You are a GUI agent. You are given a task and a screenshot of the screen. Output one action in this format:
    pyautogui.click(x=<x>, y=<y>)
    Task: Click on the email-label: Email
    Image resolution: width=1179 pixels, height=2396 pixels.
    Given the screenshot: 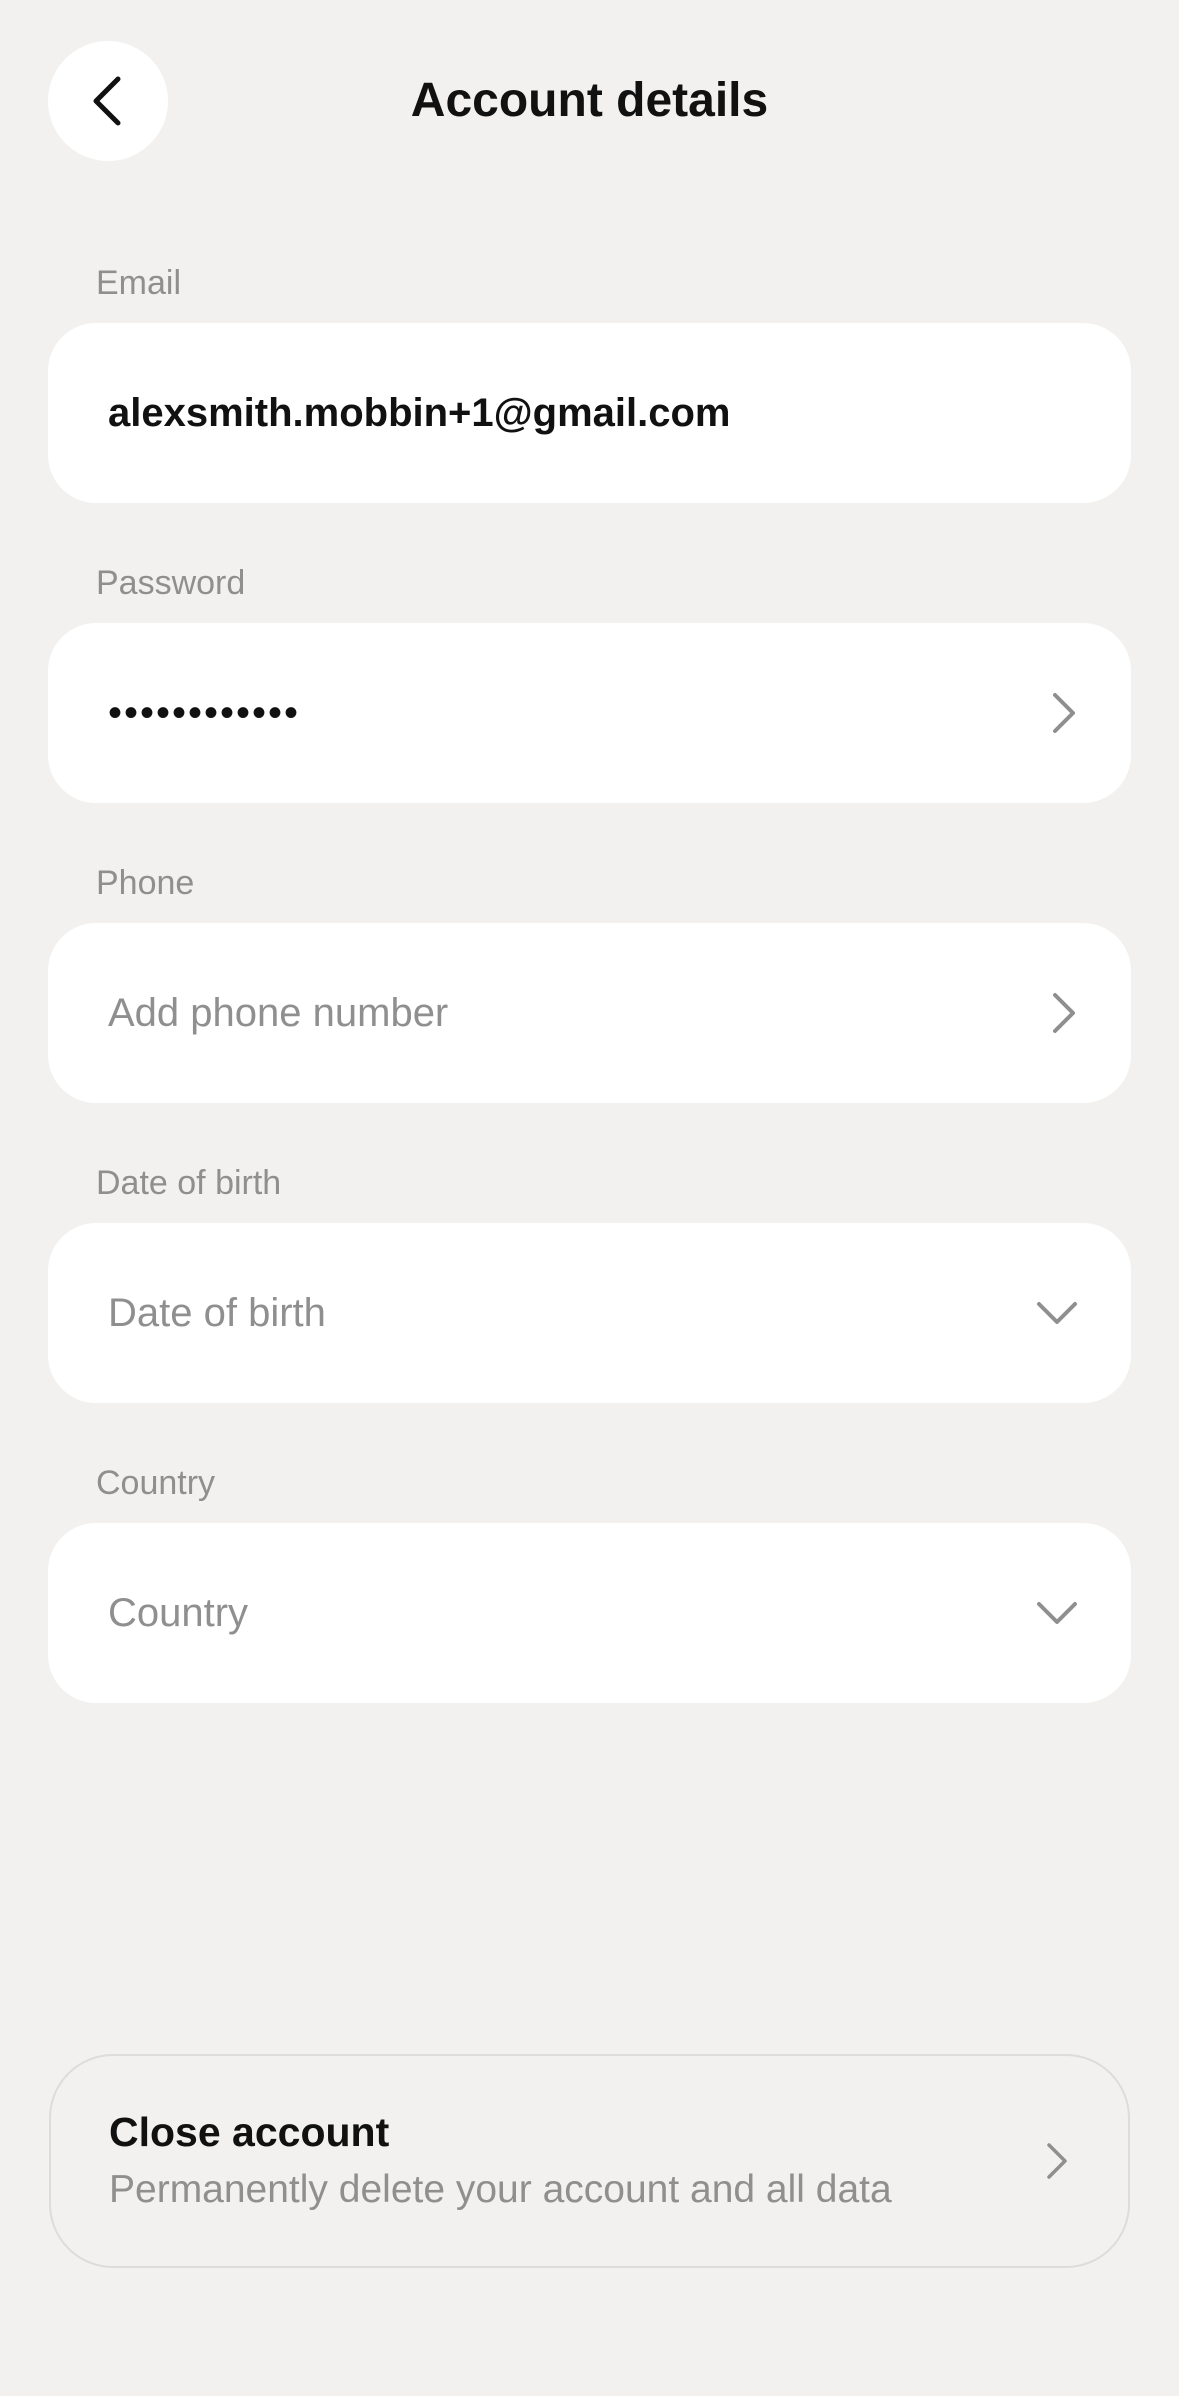 What is the action you would take?
    pyautogui.click(x=139, y=283)
    